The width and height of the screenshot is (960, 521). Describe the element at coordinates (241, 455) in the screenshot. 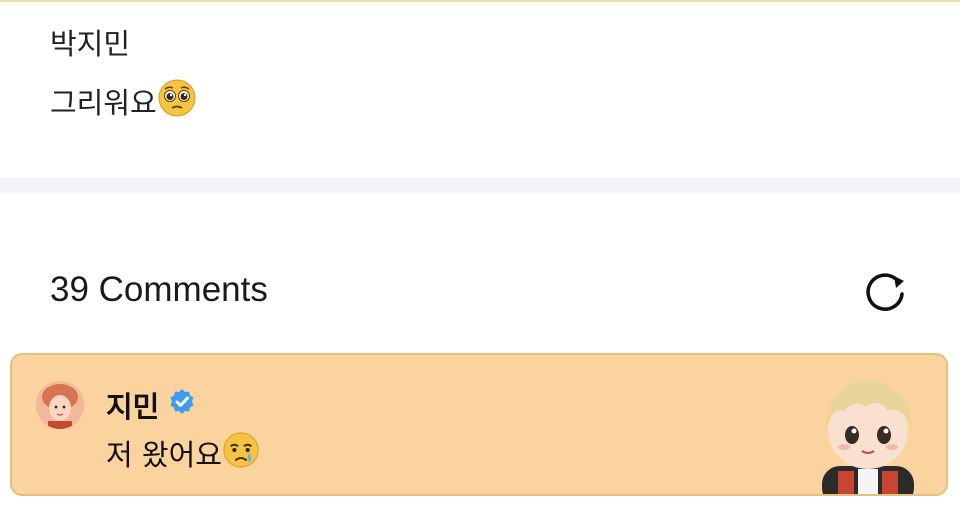

I see `crying-face-icon` at that location.